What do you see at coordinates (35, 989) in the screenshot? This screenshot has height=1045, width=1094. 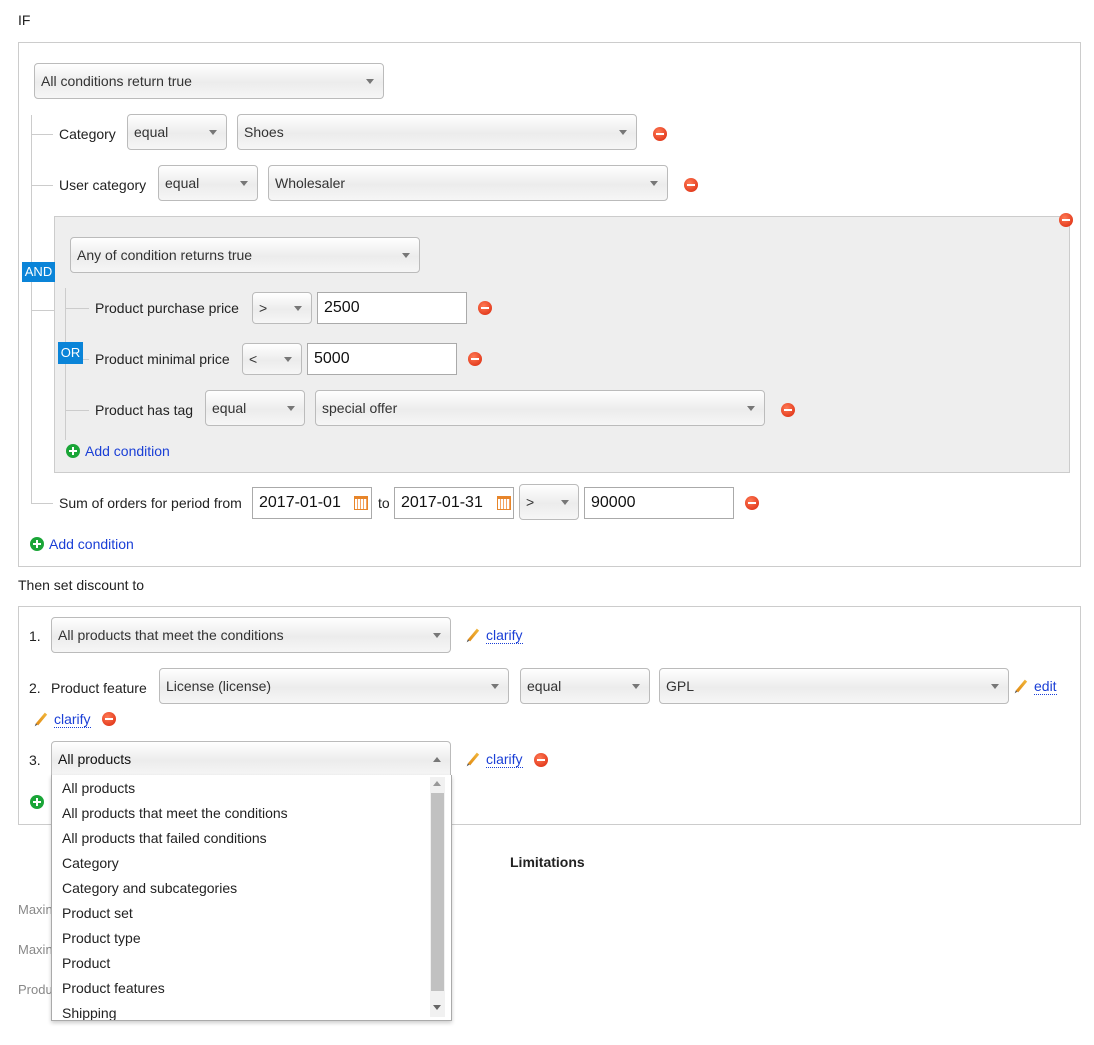 I see `limit-label: Produ` at bounding box center [35, 989].